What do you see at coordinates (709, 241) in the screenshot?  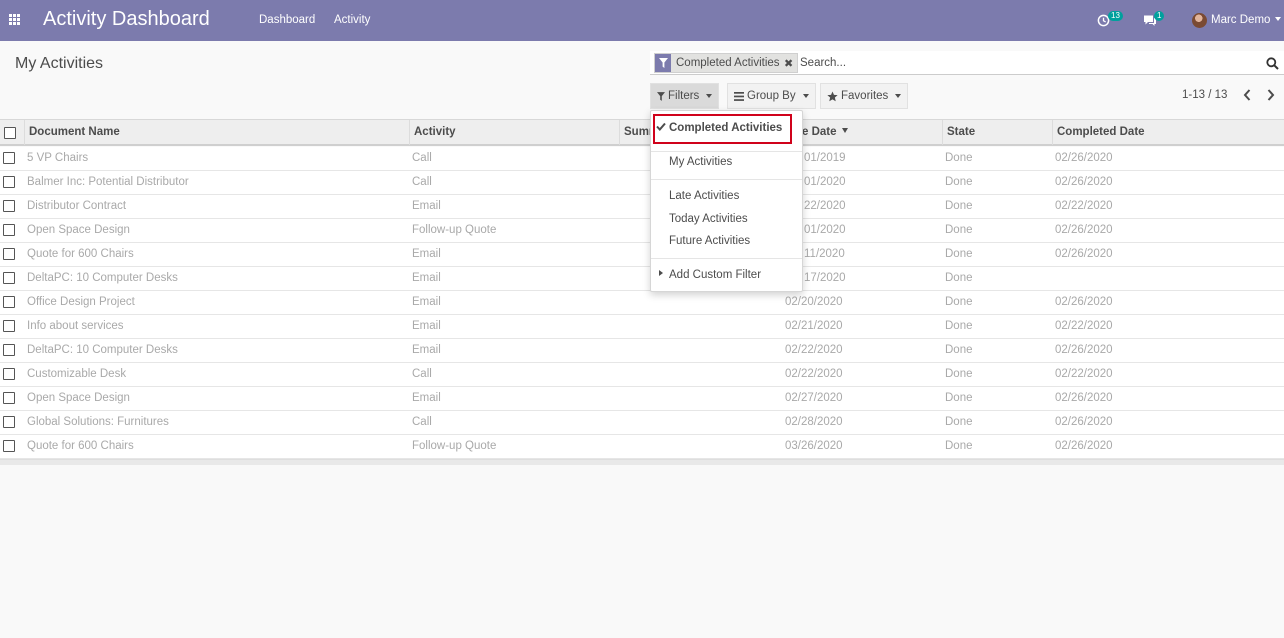 I see `filter-future-activities: Future Activities` at bounding box center [709, 241].